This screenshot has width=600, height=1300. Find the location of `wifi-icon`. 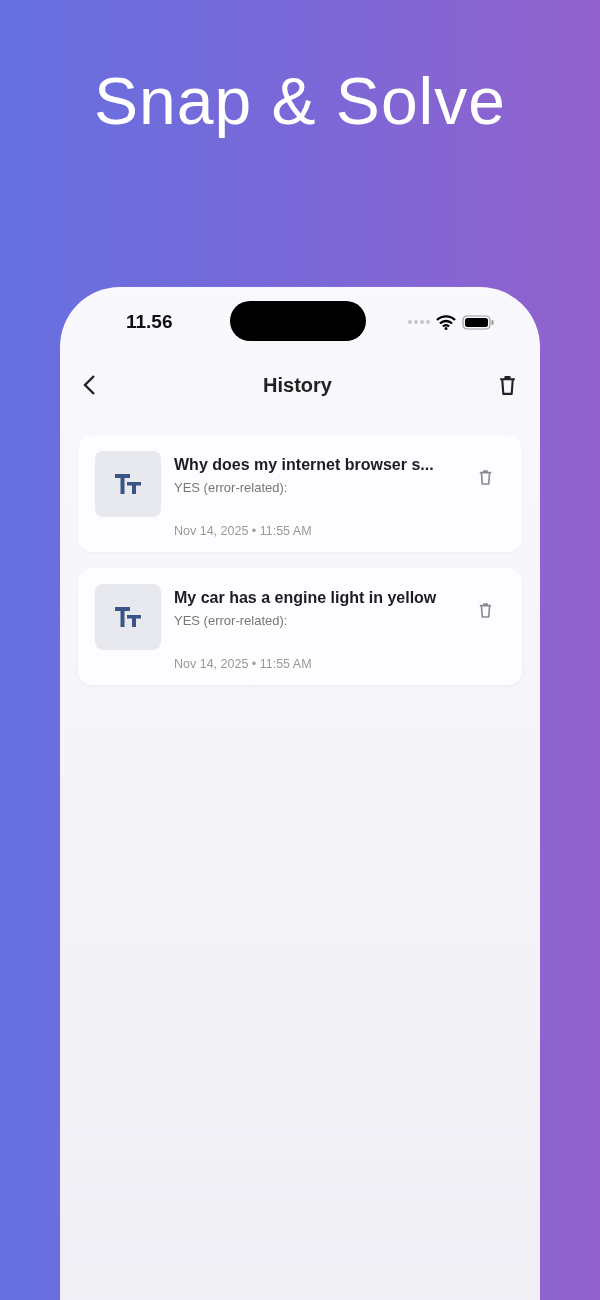

wifi-icon is located at coordinates (446, 322).